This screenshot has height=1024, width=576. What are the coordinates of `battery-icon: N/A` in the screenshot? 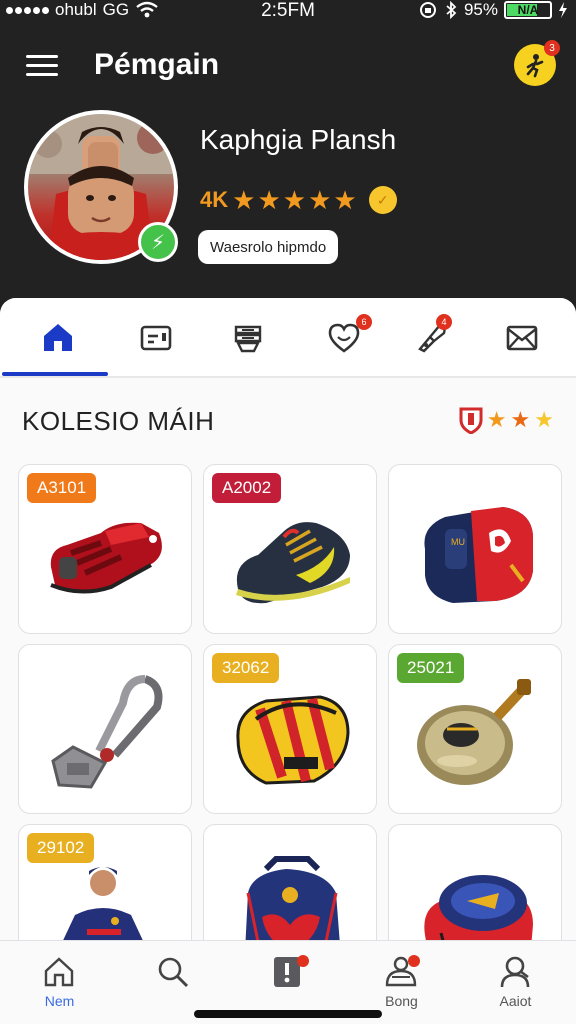 It's located at (528, 10).